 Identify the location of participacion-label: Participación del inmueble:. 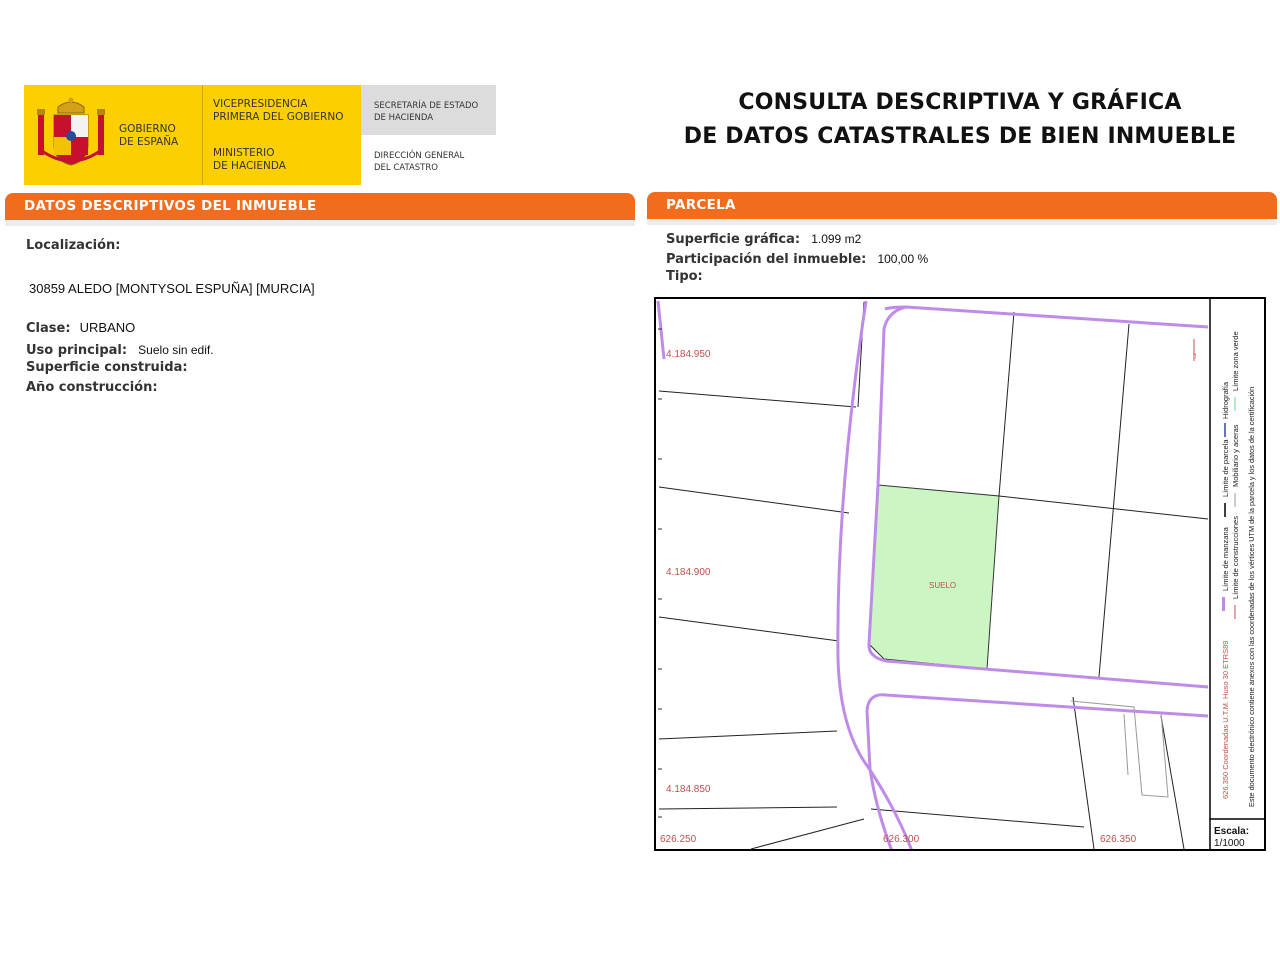
(766, 259).